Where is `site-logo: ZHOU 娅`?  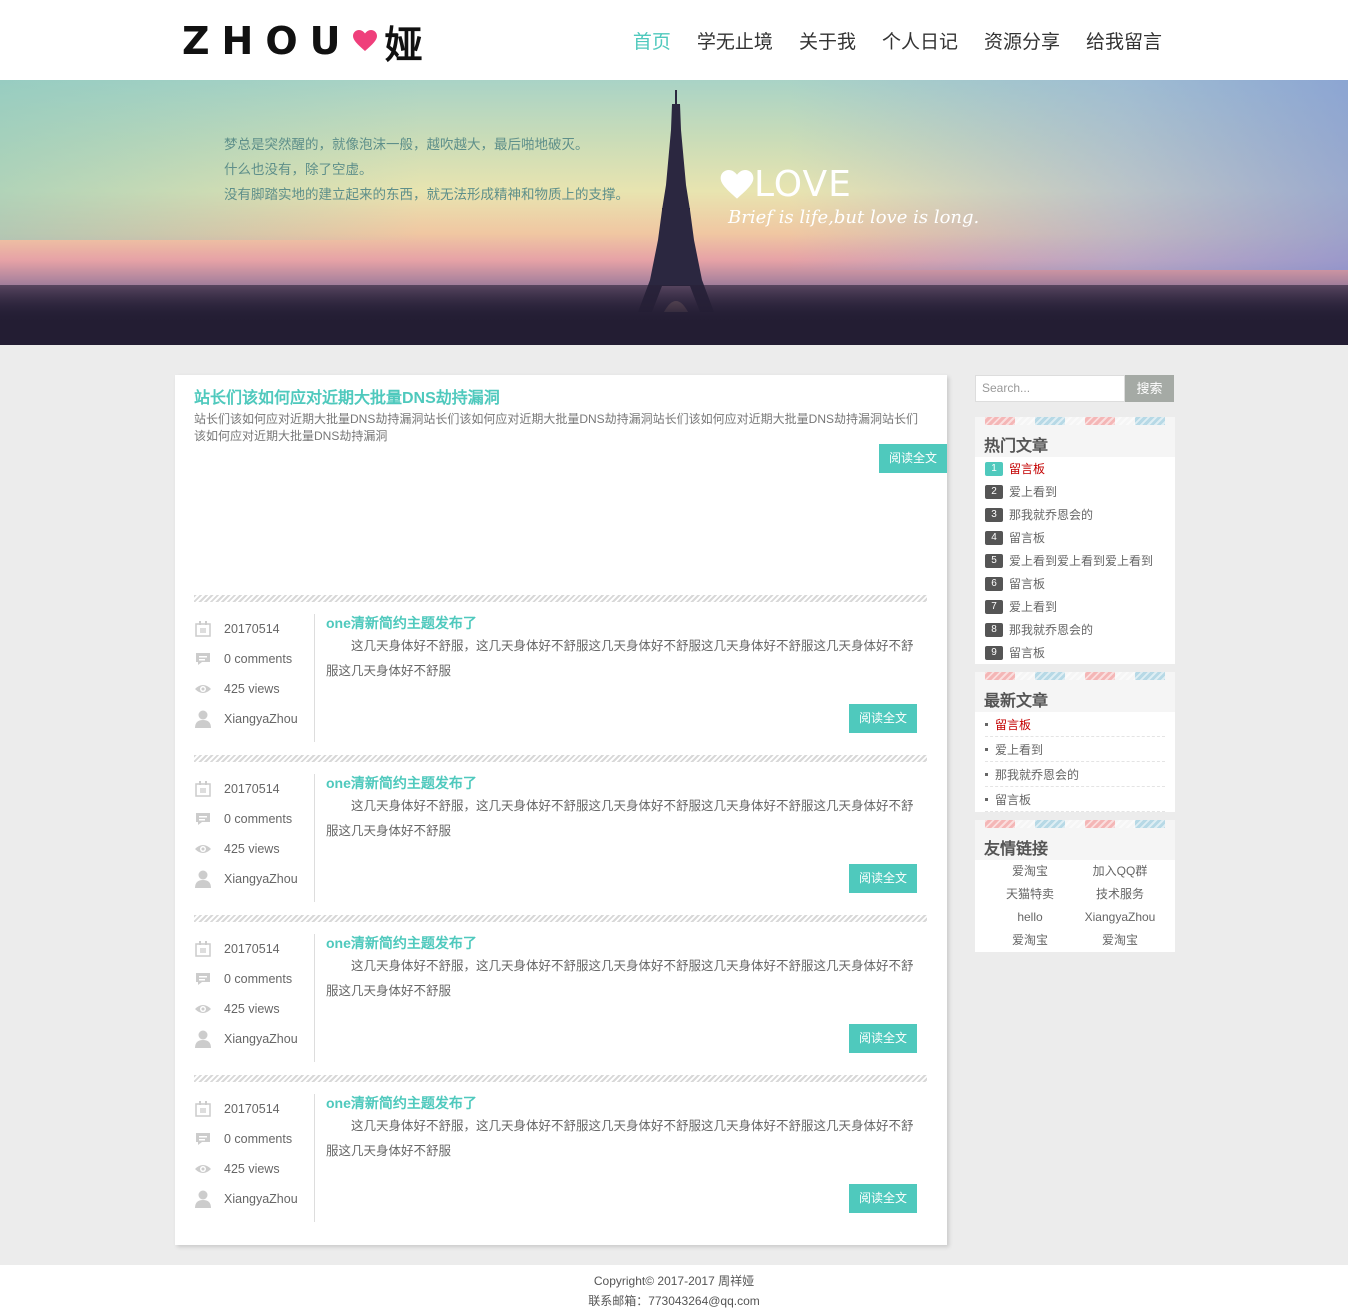
site-logo: ZHOU 娅 is located at coordinates (302, 42).